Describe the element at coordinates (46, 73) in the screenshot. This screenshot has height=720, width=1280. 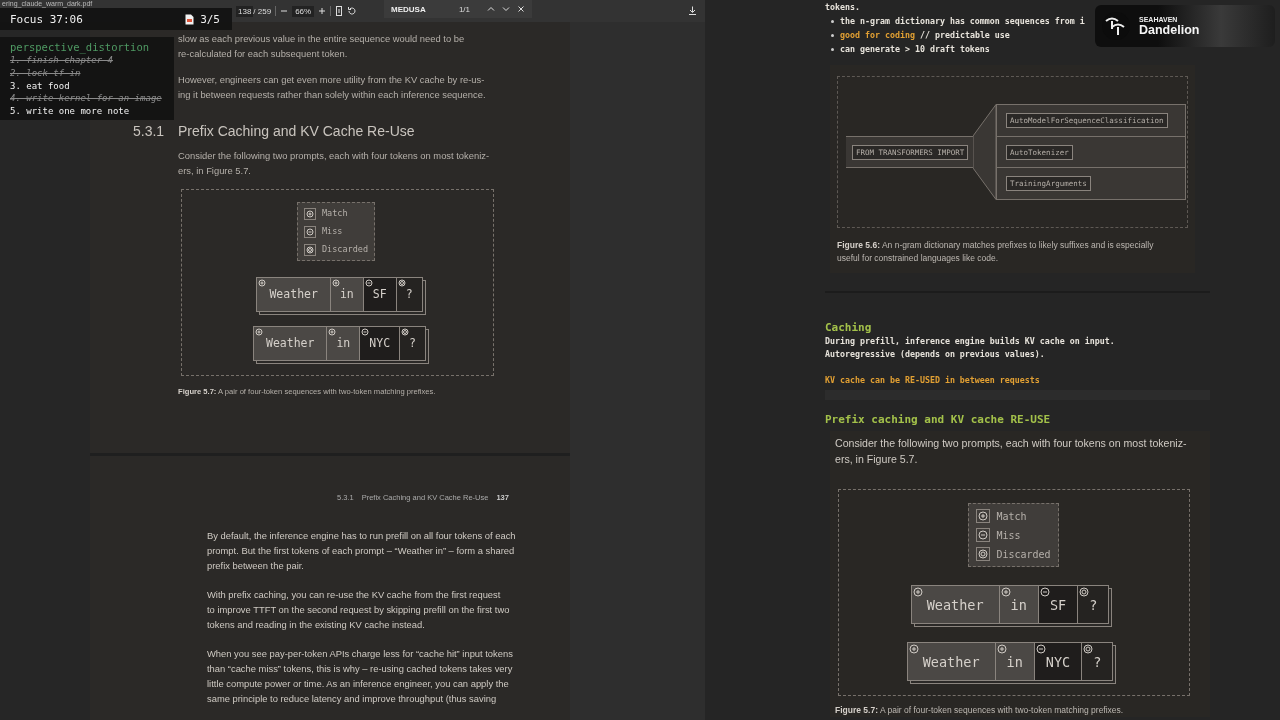
I see `todo-item: 2. lock tf in` at that location.